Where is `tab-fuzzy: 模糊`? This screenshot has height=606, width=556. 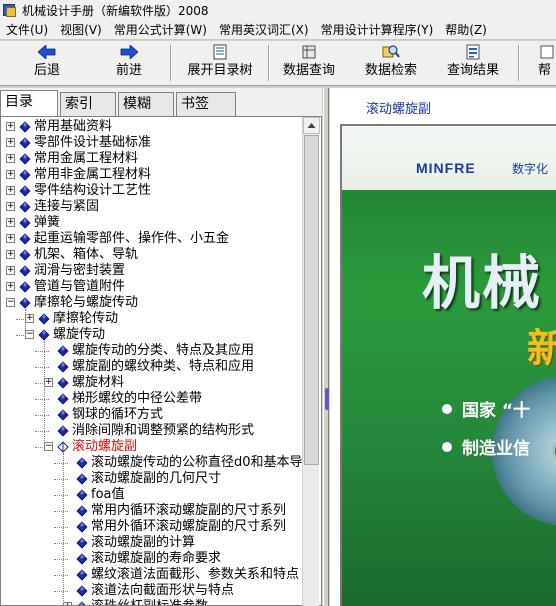 tab-fuzzy: 模糊 is located at coordinates (146, 104).